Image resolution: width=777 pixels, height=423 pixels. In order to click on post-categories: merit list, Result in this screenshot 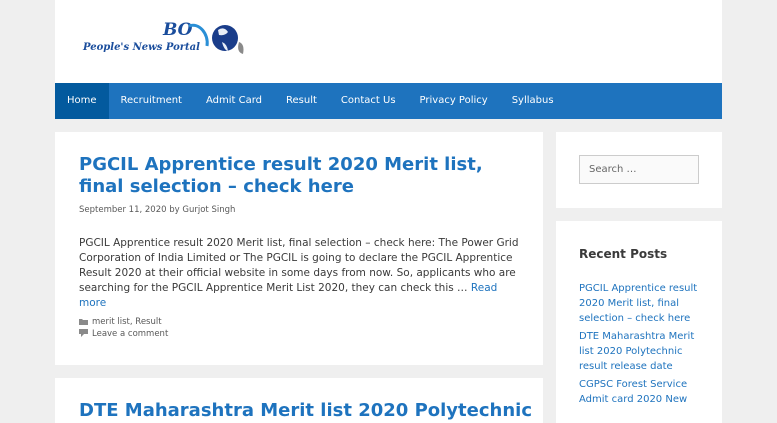, I will do `click(120, 322)`.